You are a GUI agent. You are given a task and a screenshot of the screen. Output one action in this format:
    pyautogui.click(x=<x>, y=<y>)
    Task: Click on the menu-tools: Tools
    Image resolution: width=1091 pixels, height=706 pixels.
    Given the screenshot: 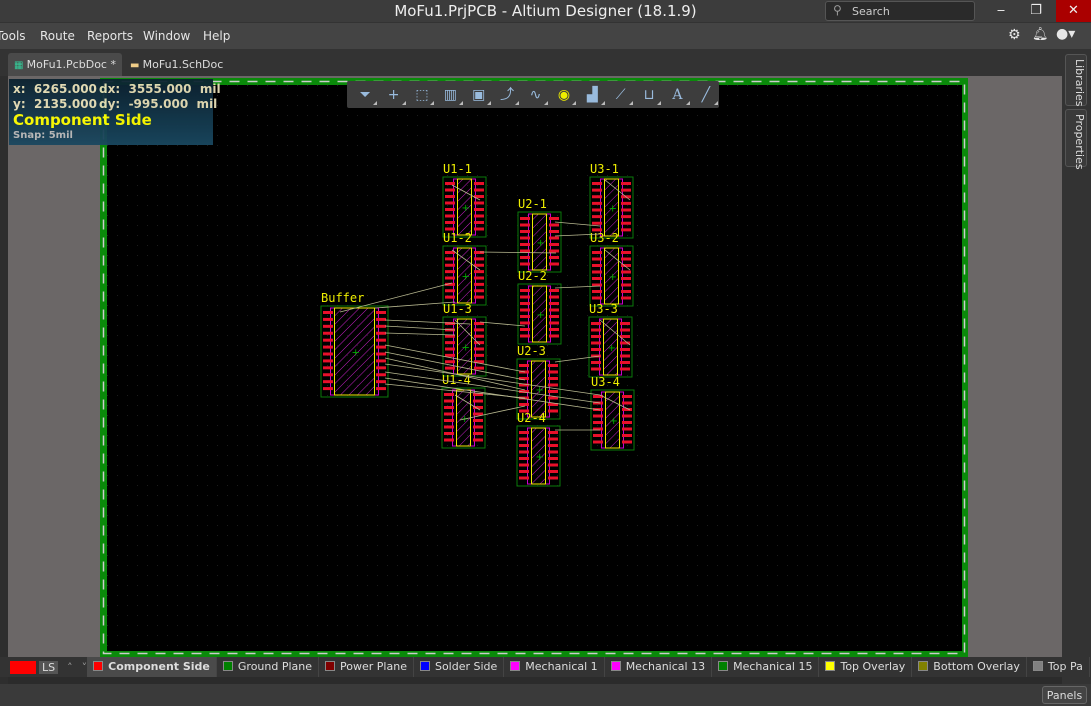 What is the action you would take?
    pyautogui.click(x=13, y=36)
    